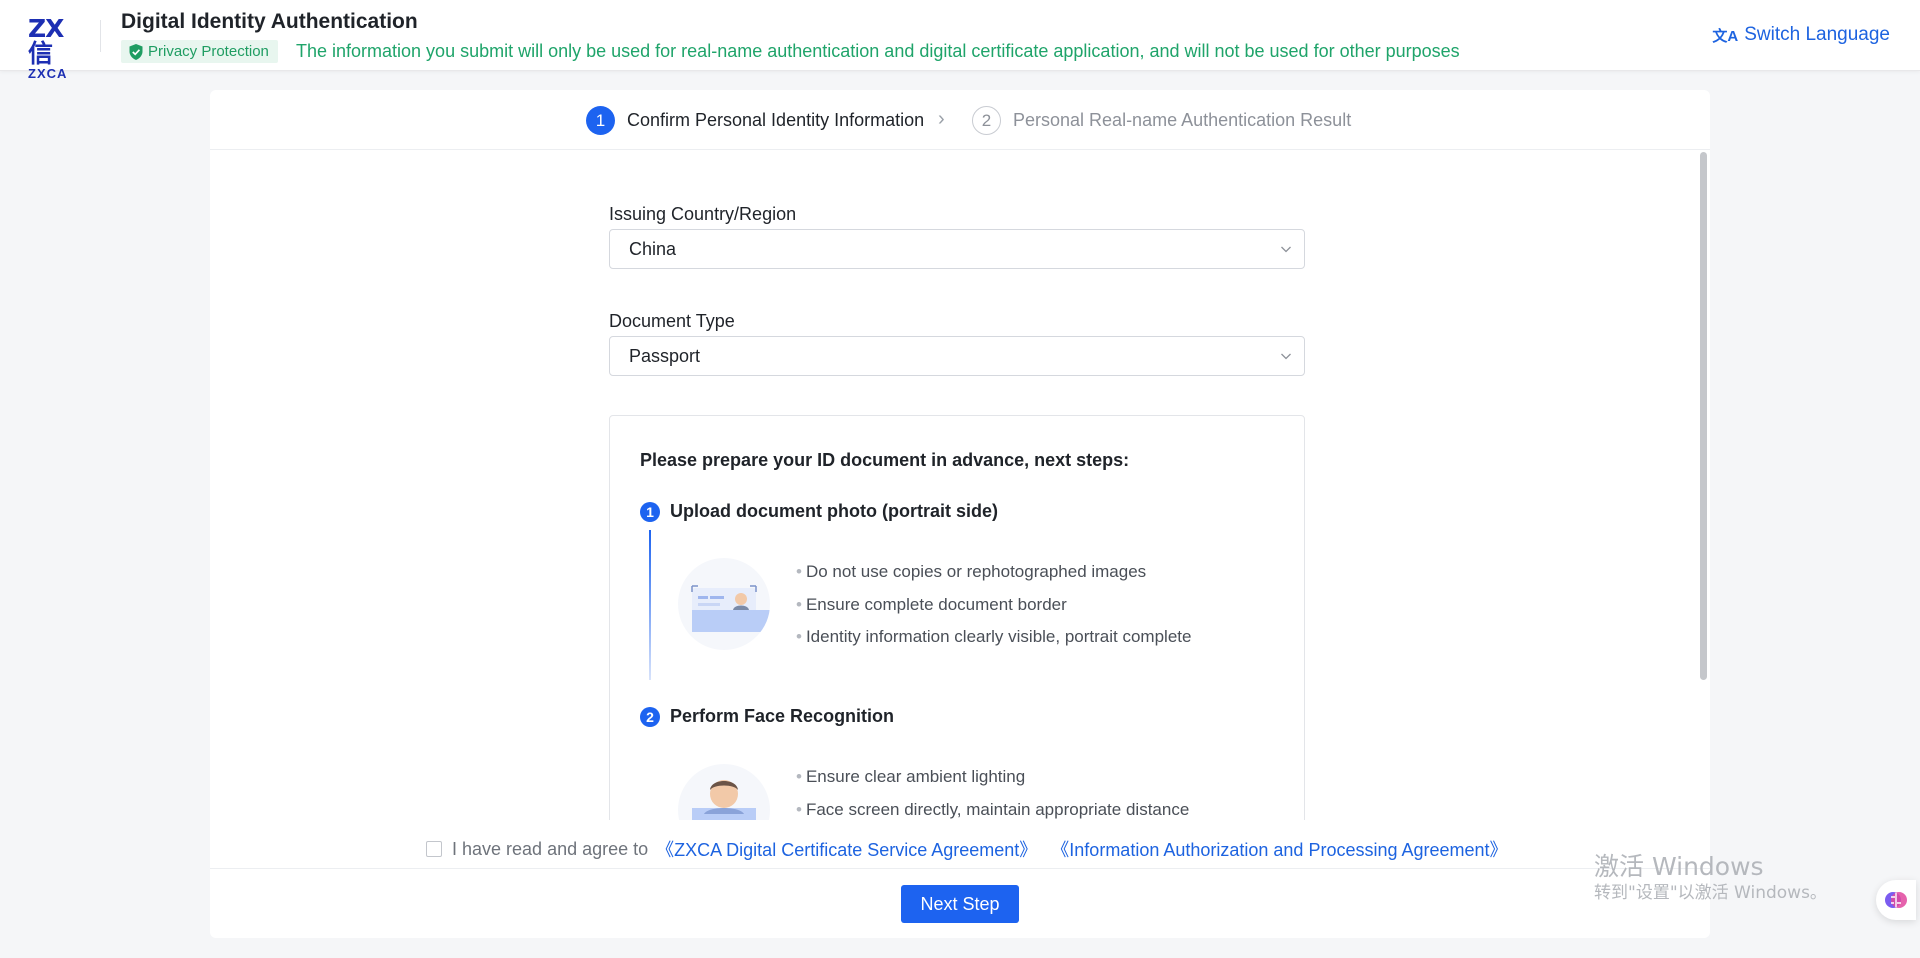 The image size is (1920, 958). I want to click on step-1: 1 Confirm Personal Identity Information, so click(755, 120).